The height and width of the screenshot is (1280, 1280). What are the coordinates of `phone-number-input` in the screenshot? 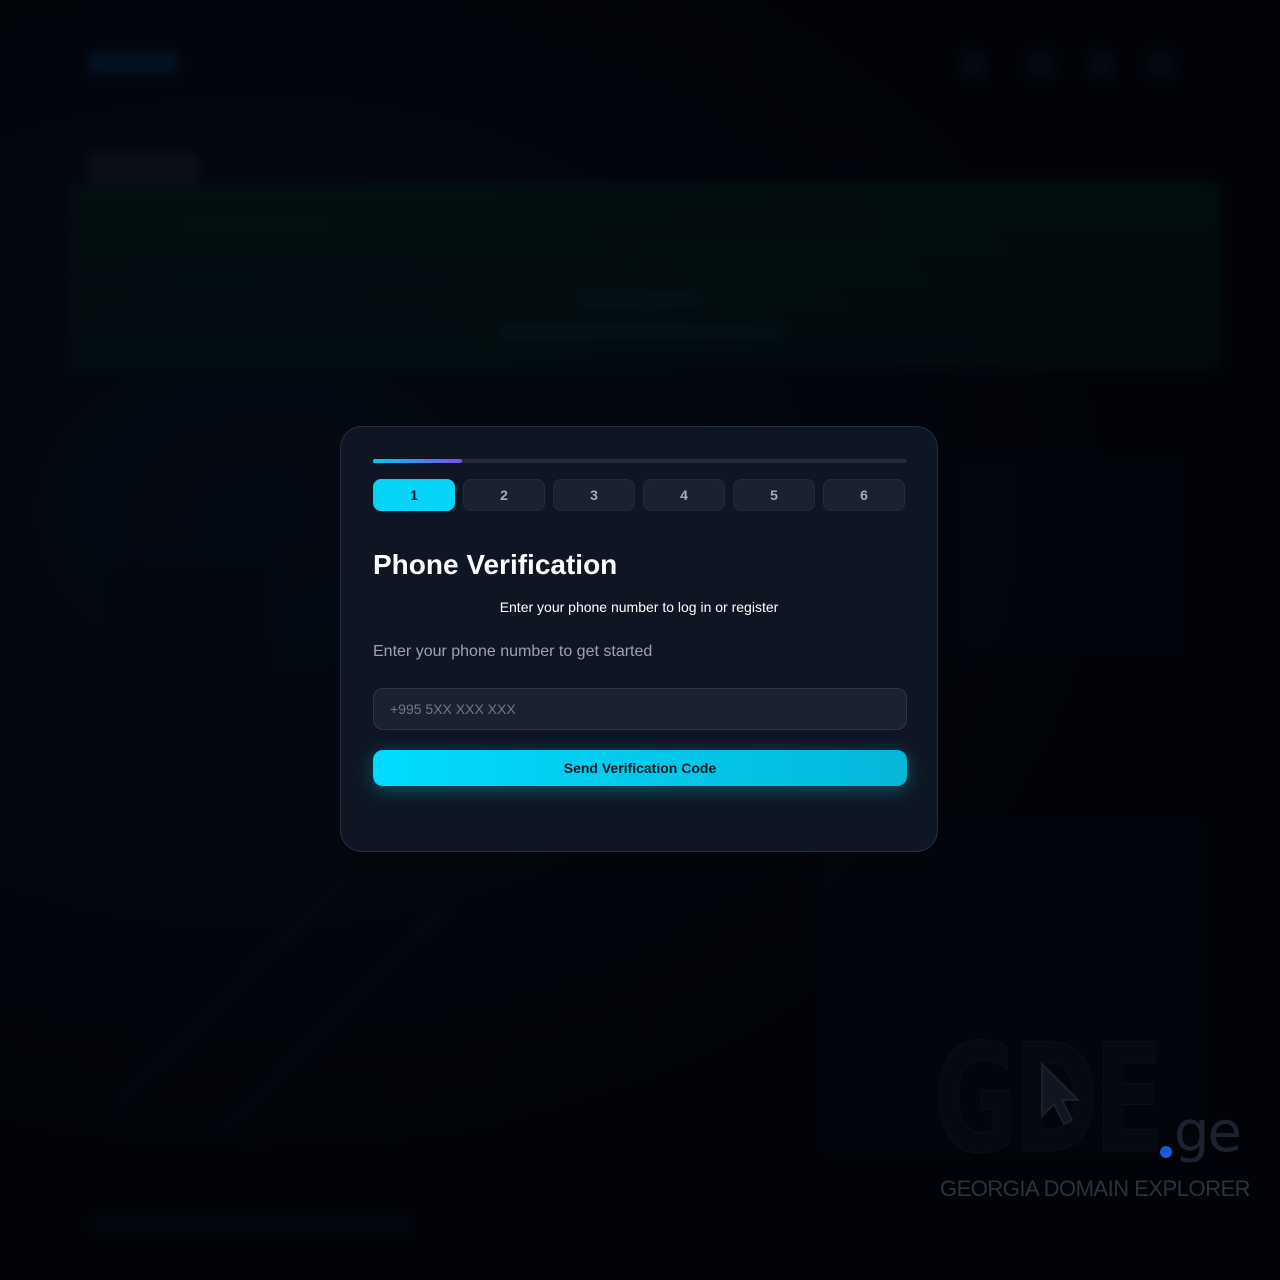 It's located at (640, 709).